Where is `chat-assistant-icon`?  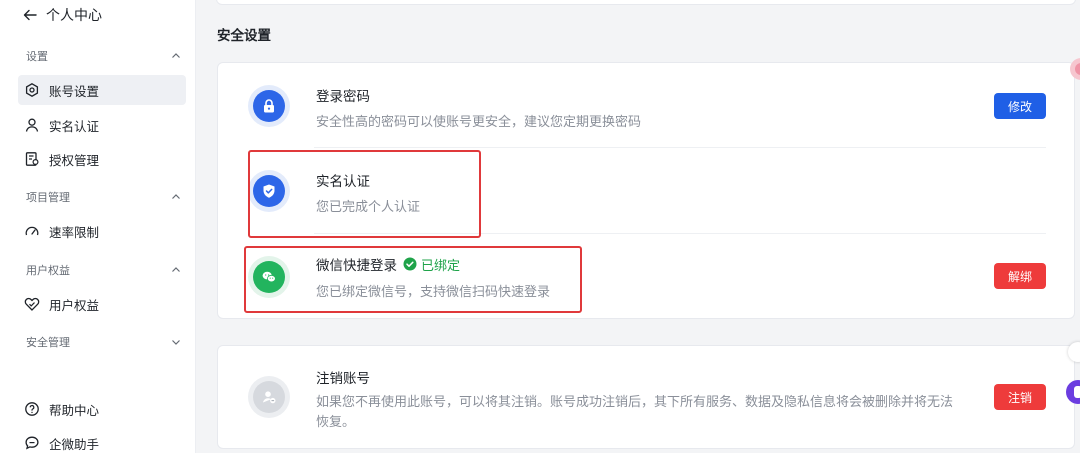
chat-assistant-icon is located at coordinates (32, 443).